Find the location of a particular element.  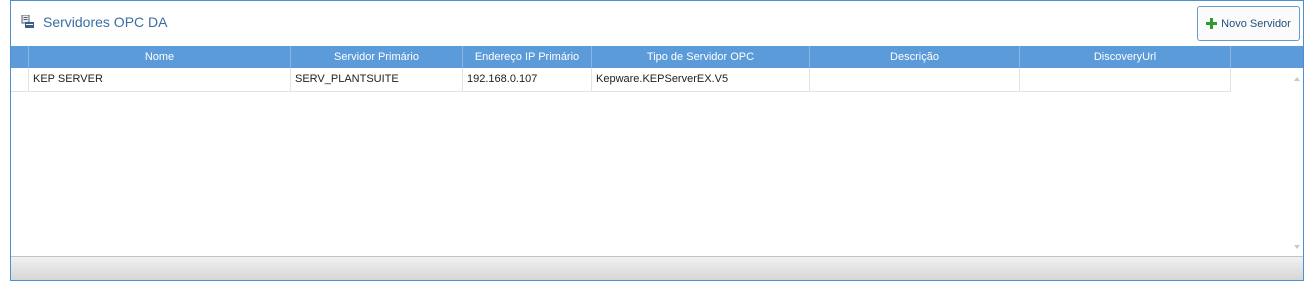

cell-servidor-primario: SERV_PLANTSUITE is located at coordinates (377, 79).